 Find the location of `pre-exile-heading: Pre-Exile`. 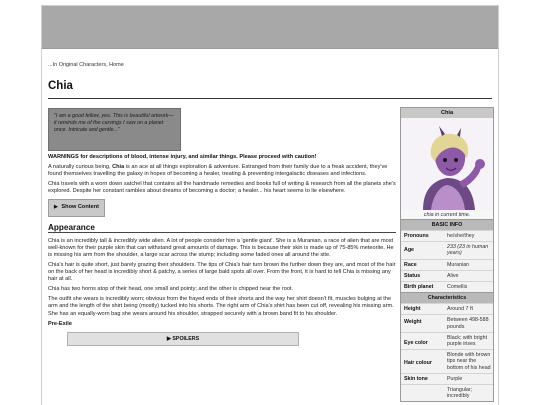

pre-exile-heading: Pre-Exile is located at coordinates (60, 323).